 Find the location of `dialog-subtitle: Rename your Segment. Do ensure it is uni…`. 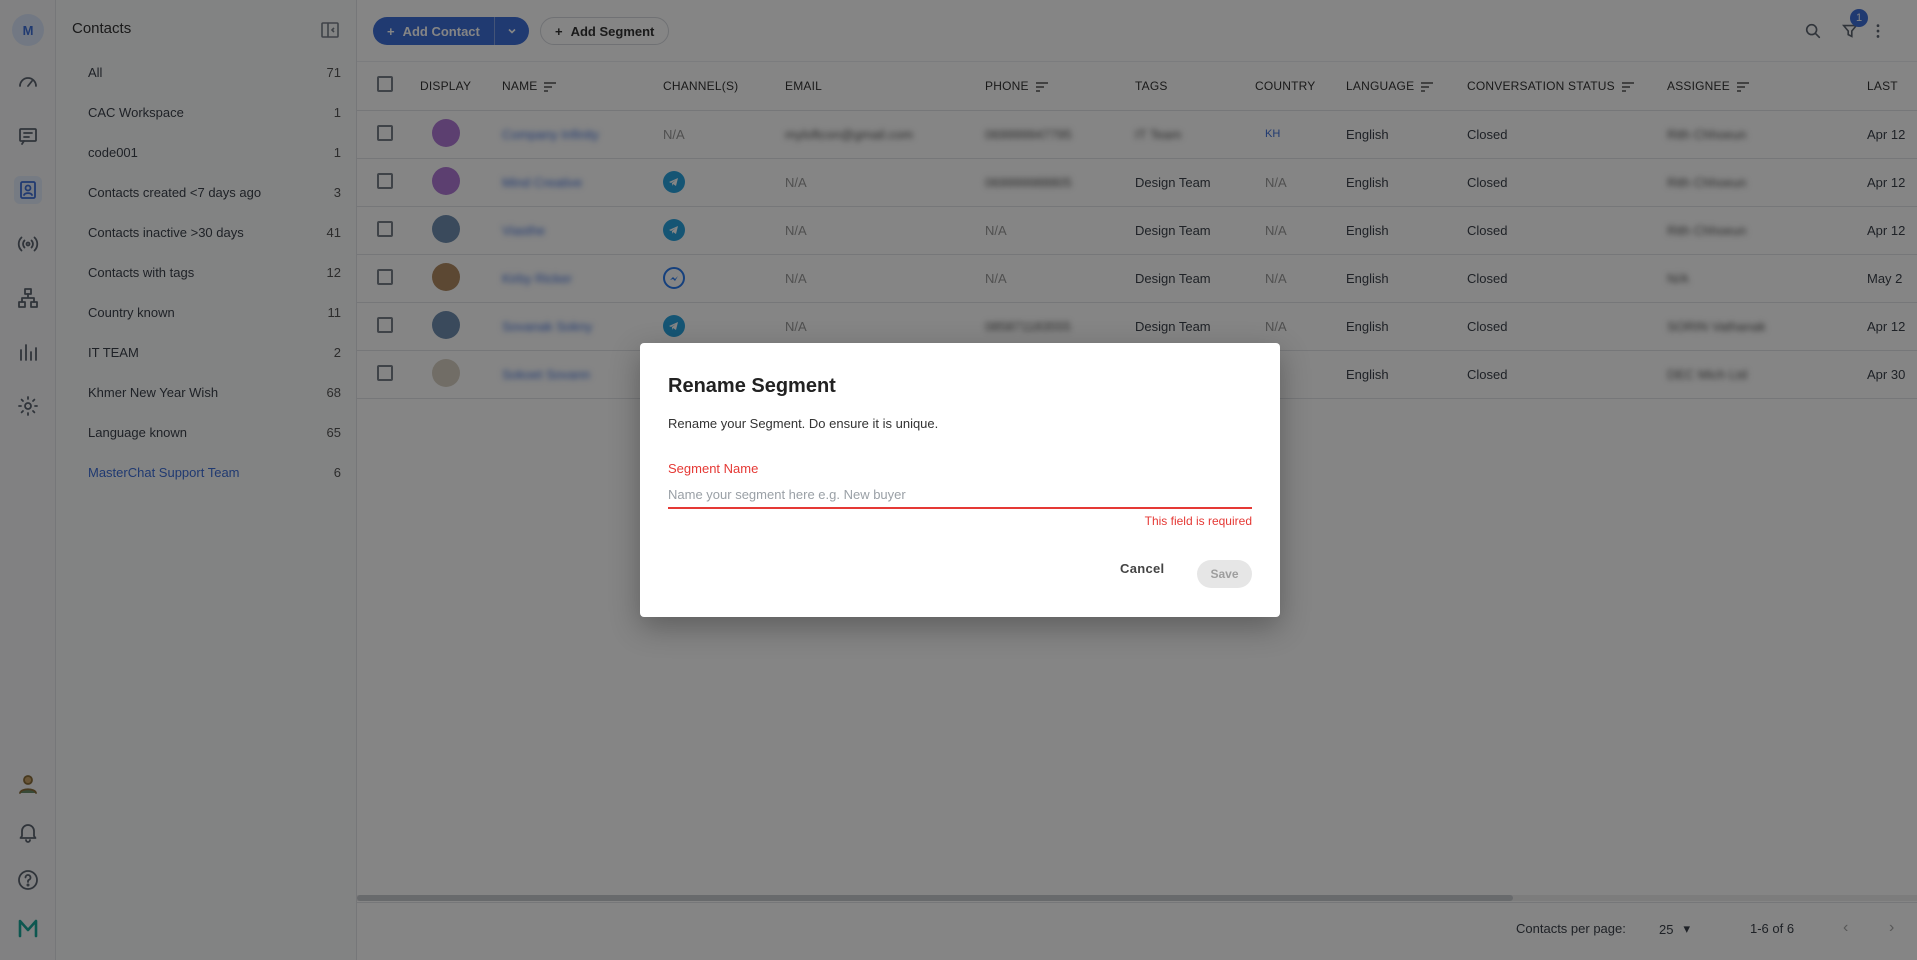

dialog-subtitle: Rename your Segment. Do ensure it is uni… is located at coordinates (803, 423).